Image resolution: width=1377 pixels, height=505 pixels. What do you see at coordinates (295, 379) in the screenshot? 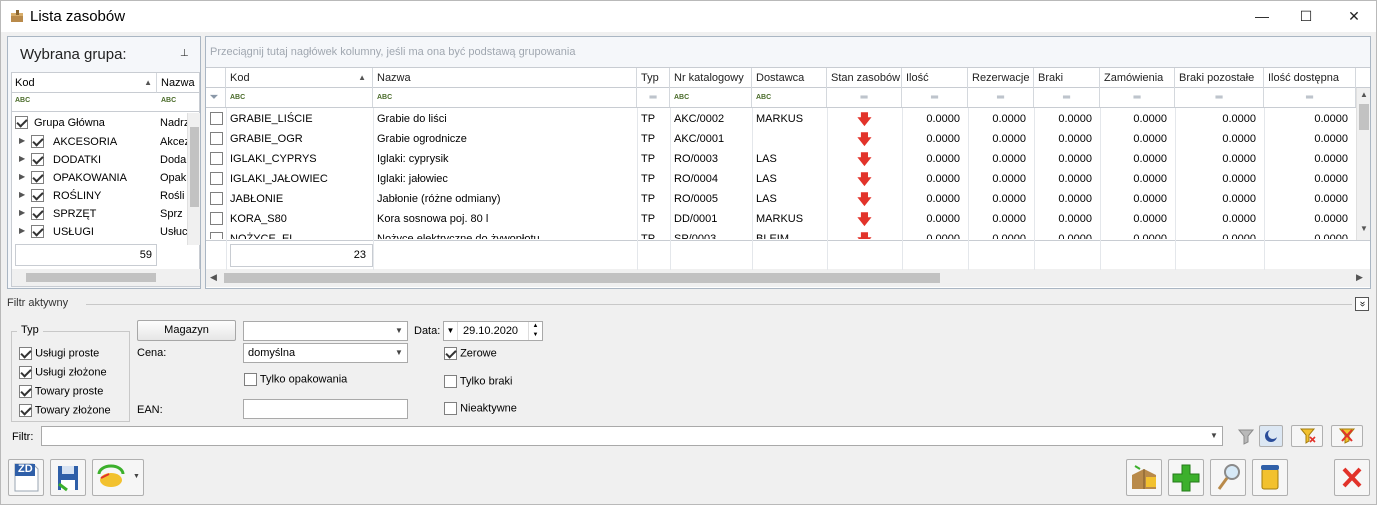
I see `tylko-opakowania-option: Tylko opakowania` at bounding box center [295, 379].